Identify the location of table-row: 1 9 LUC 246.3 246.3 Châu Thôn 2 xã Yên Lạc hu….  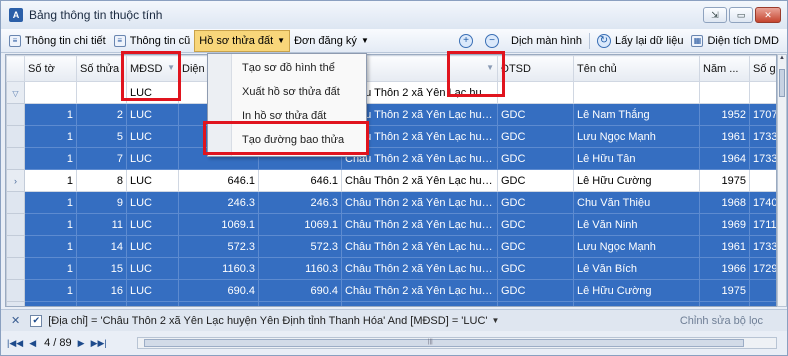
(391, 202).